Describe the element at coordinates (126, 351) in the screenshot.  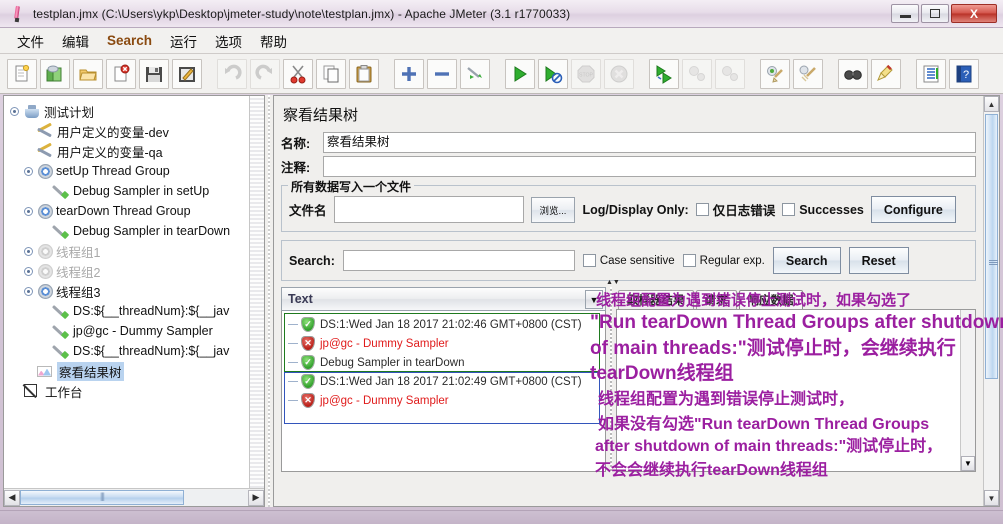
I see `tree-node-ds-sampler-2: DS:${__threadNum}:${__jav` at that location.